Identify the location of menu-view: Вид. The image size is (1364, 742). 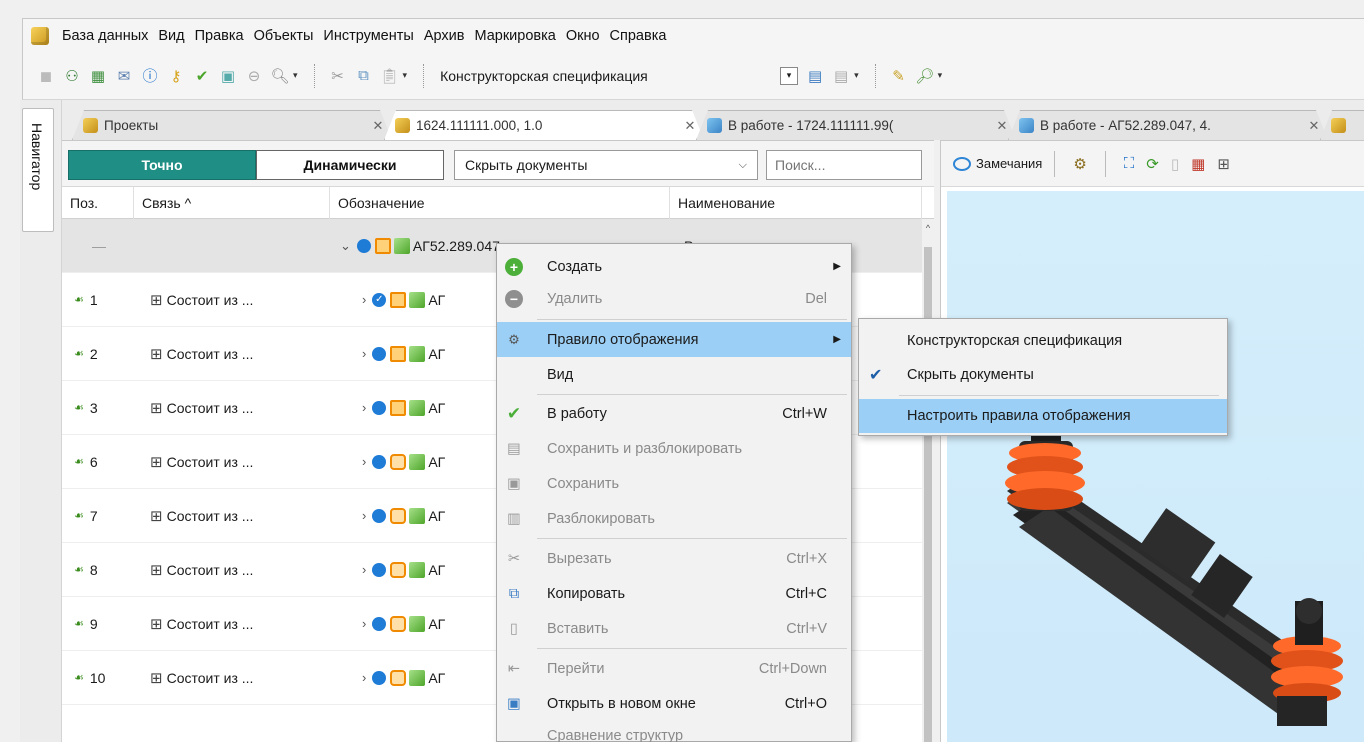
(171, 36).